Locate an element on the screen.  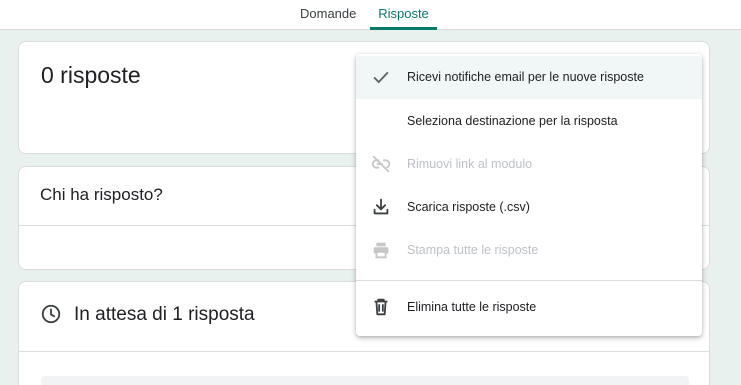
menu-item-download-csv: Scarica risposte (.csv) is located at coordinates (529, 207).